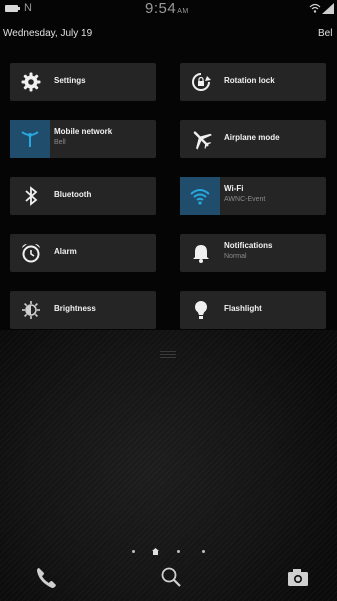 This screenshot has width=337, height=601. I want to click on airplane-mode-label: Airplane mode, so click(252, 137).